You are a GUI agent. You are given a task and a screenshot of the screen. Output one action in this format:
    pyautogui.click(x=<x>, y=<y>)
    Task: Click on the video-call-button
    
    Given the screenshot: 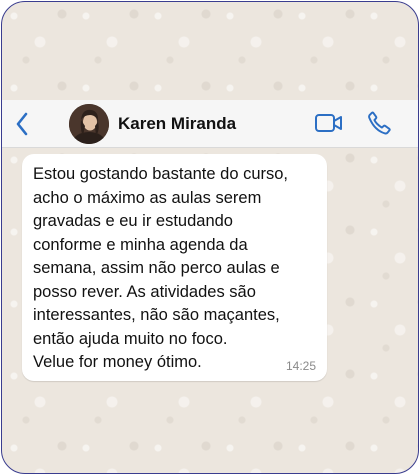 What is the action you would take?
    pyautogui.click(x=329, y=123)
    